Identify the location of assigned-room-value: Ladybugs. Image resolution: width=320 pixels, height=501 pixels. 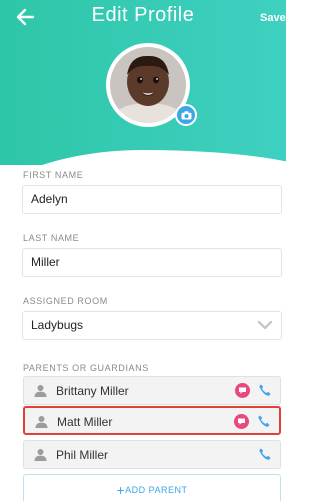
(57, 325).